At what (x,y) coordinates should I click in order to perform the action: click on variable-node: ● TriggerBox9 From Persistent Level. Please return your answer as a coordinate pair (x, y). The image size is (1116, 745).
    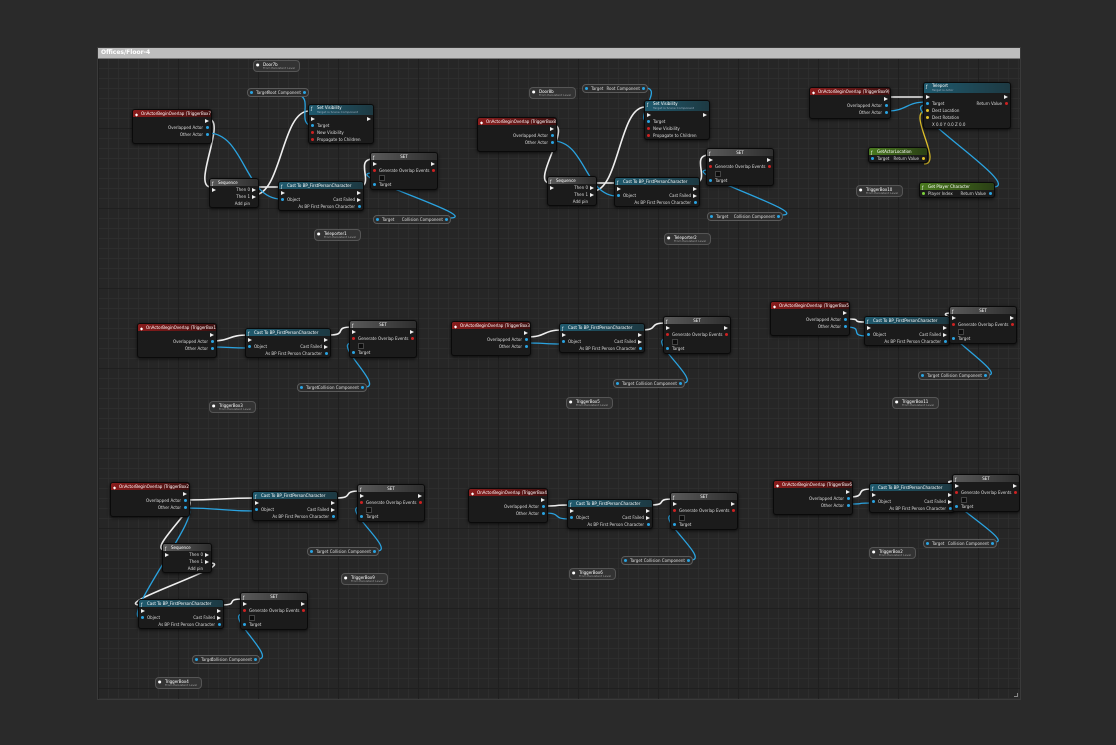
    Looking at the image, I should click on (365, 579).